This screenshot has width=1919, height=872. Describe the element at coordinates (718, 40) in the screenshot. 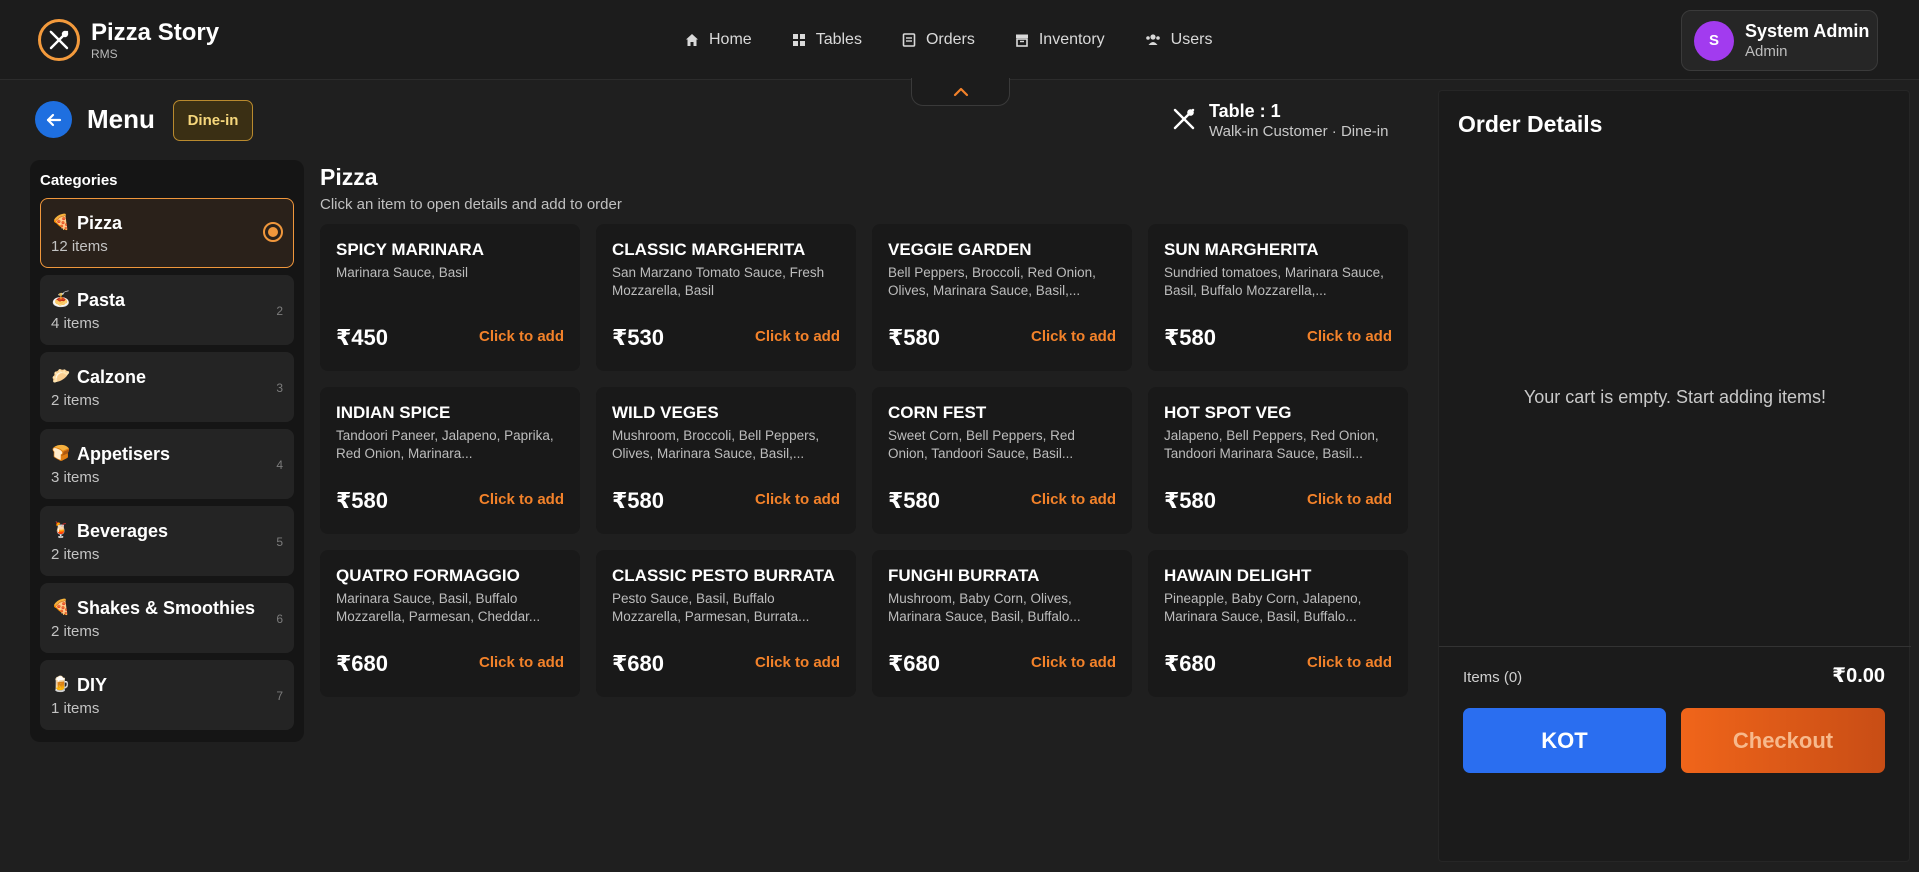

I see `nav-home: Home` at that location.